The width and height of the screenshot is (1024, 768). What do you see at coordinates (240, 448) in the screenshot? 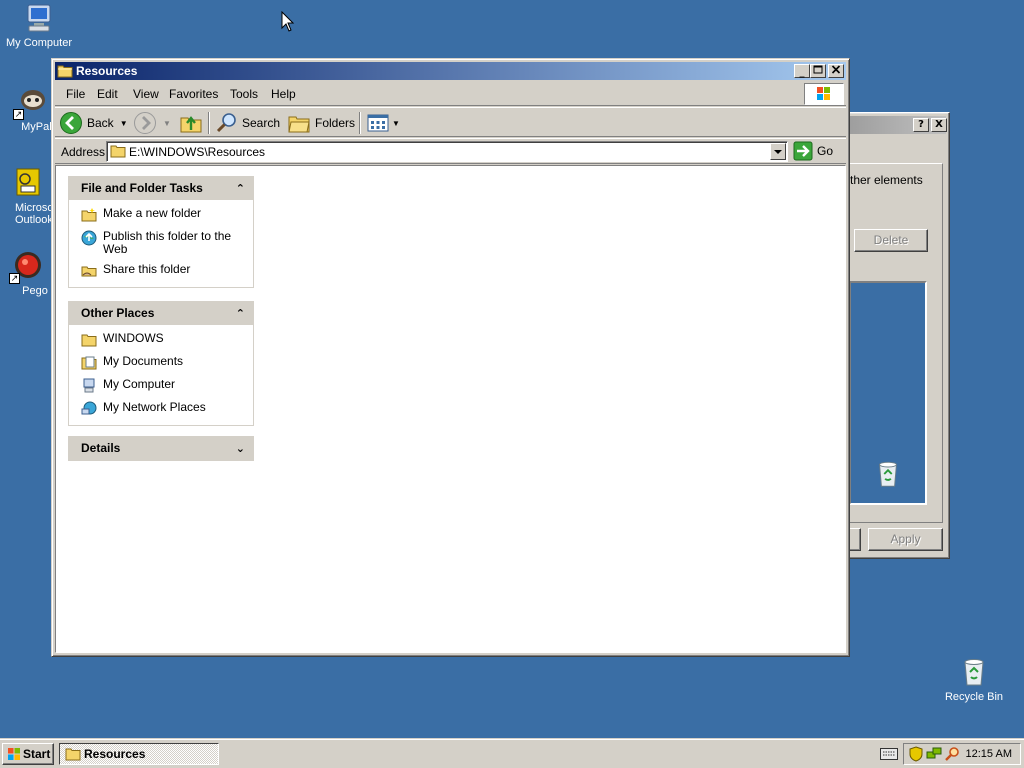
I see `expand-chevron-icon: ⌄` at bounding box center [240, 448].